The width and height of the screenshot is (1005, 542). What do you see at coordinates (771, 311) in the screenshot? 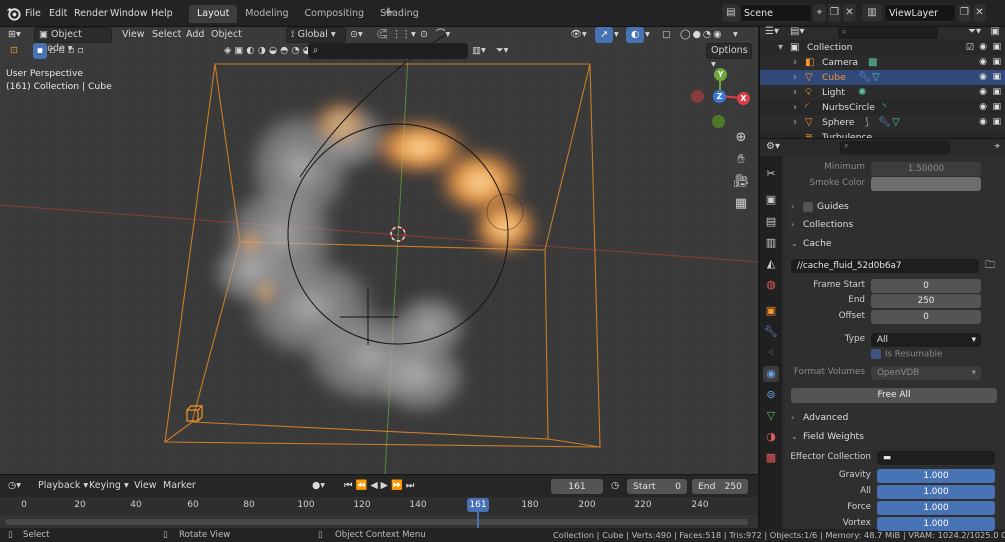
I see `object-tab-icon: ▣` at bounding box center [771, 311].